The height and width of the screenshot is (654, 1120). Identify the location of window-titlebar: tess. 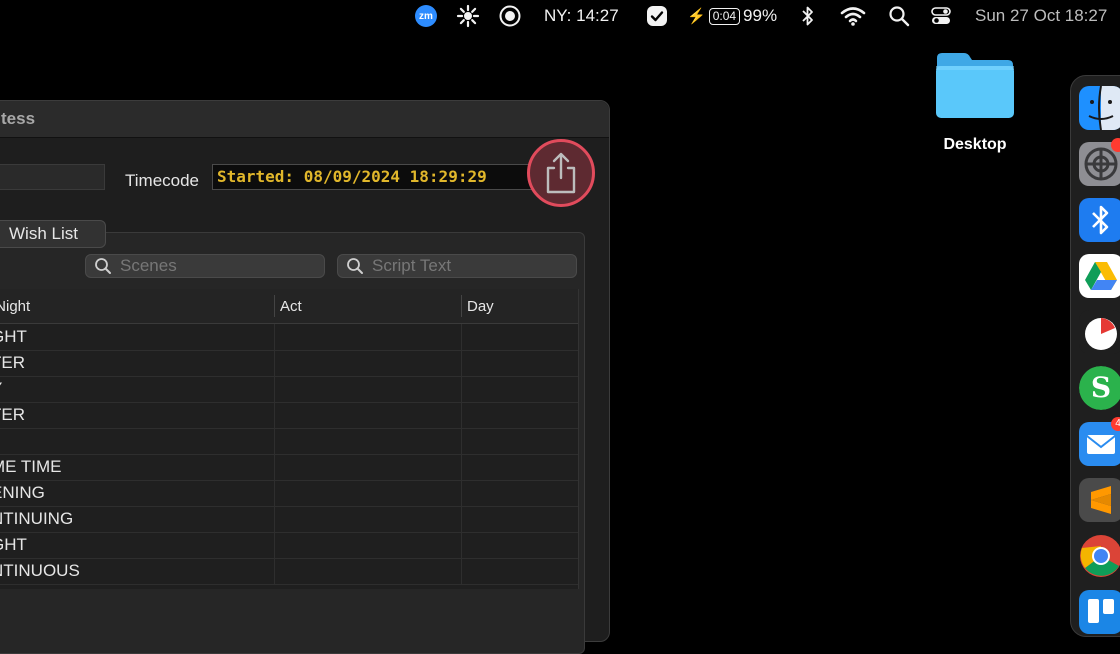
(304, 119).